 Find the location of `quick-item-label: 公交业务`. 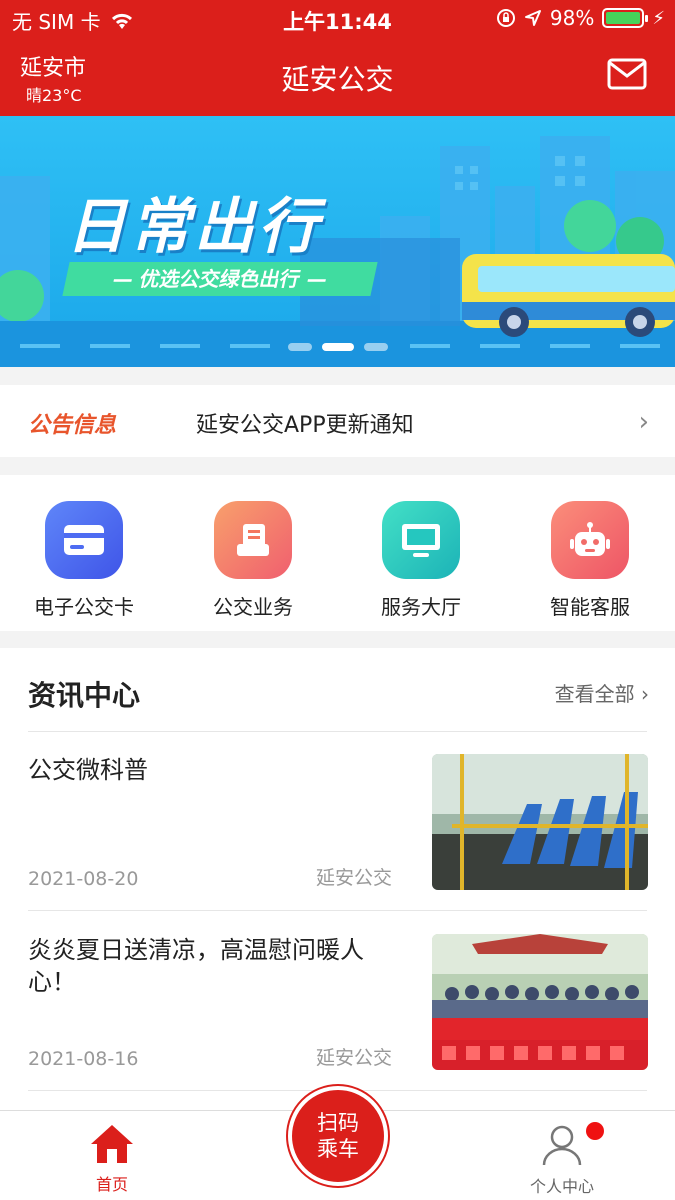

quick-item-label: 公交业务 is located at coordinates (253, 607).